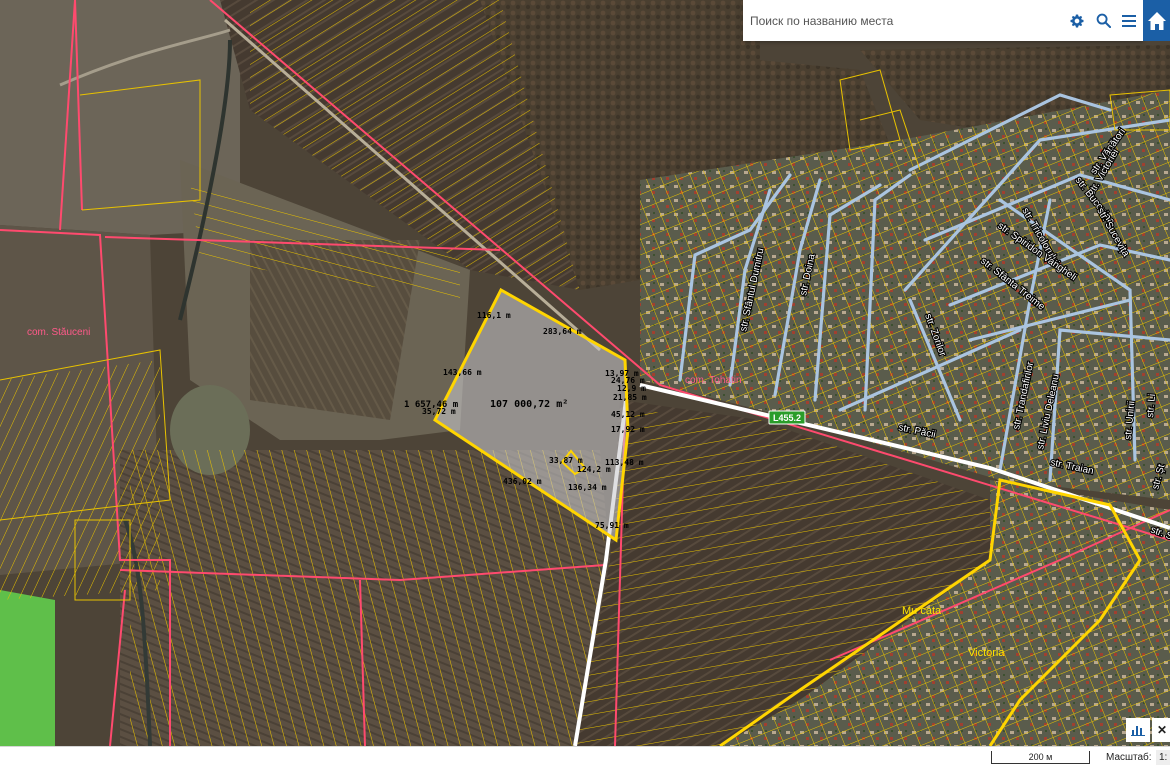 The height and width of the screenshot is (769, 1170). I want to click on search-button, so click(1103, 21).